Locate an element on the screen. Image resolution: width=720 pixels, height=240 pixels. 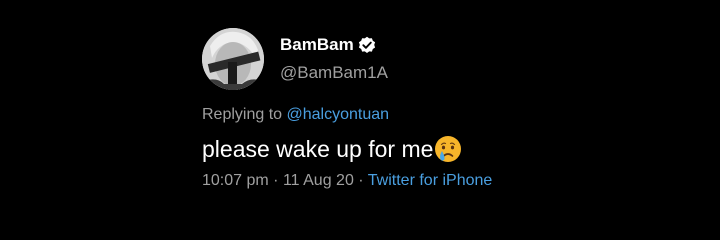
crying-face-icon is located at coordinates (448, 149).